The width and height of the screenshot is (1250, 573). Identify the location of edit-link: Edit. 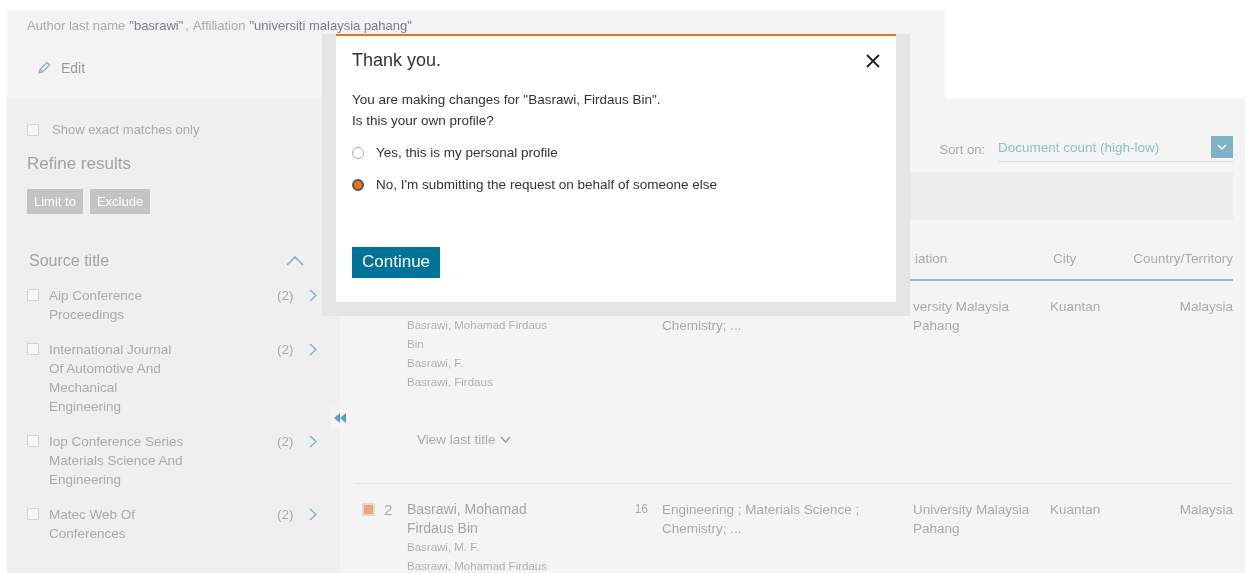
(61, 68).